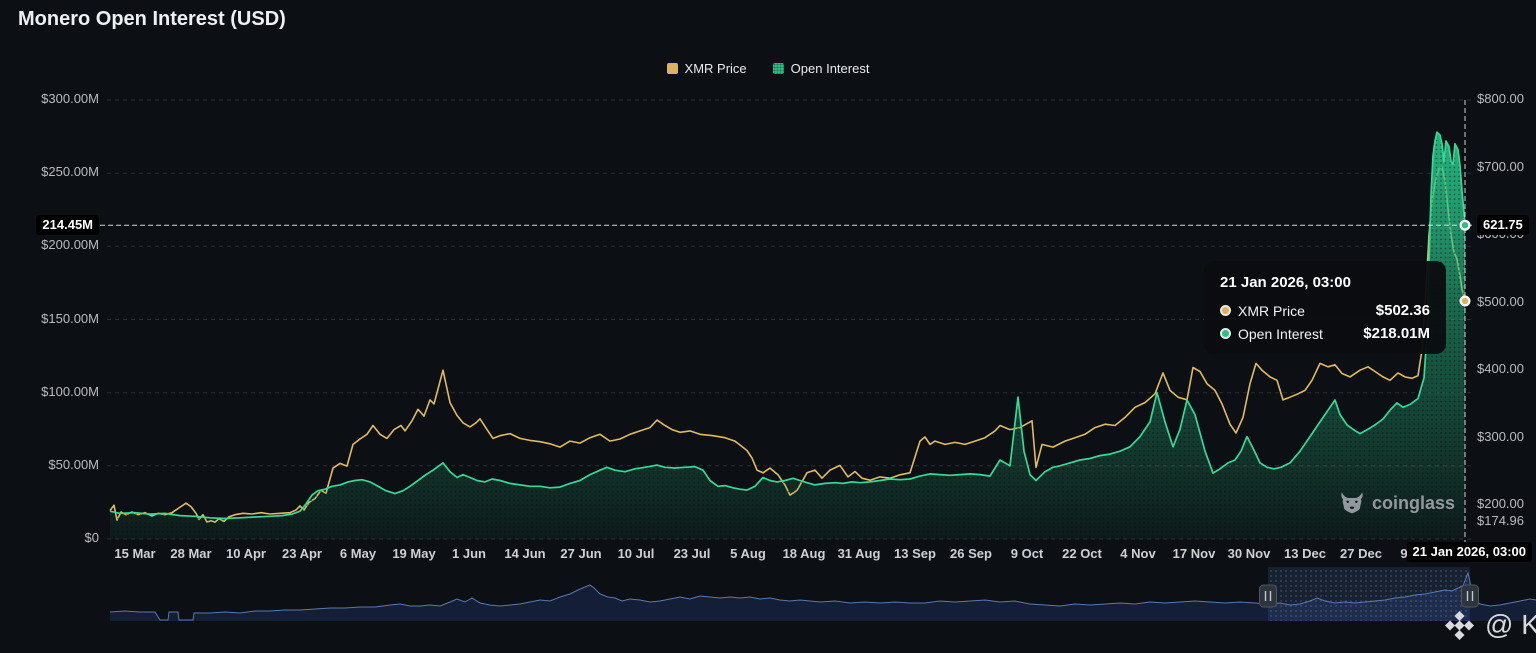 The width and height of the screenshot is (1536, 653). I want to click on y-axis-left-tick: $150.00M, so click(70, 318).